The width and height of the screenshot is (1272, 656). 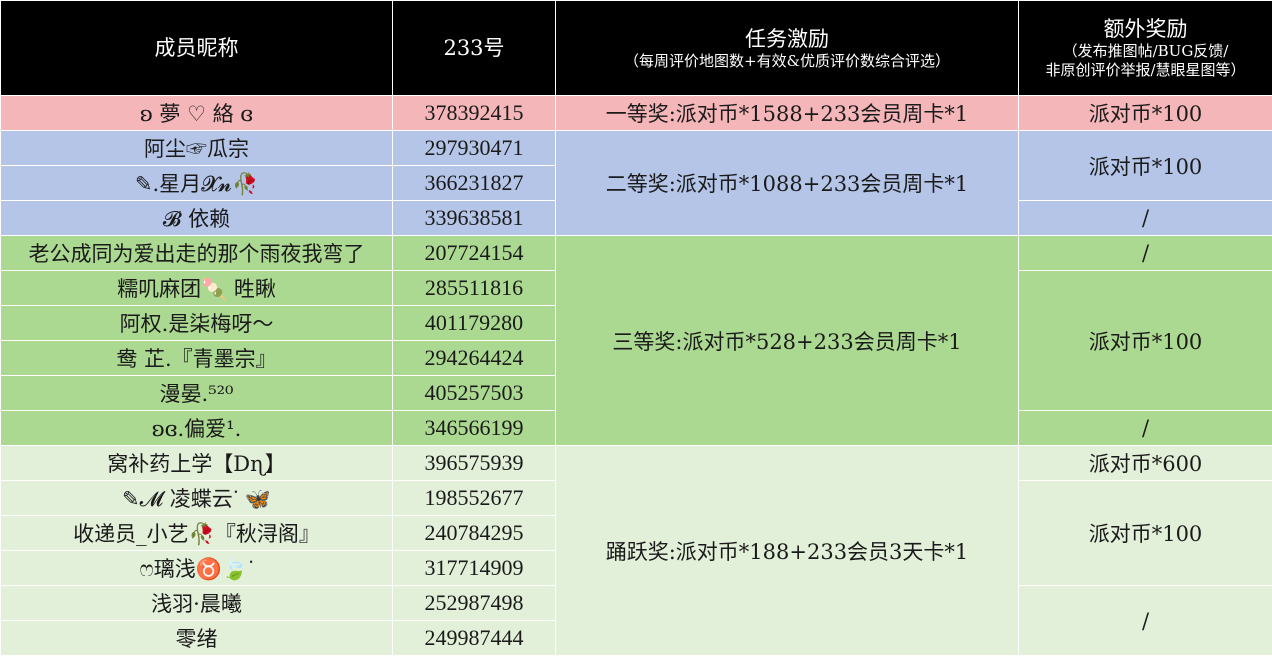 I want to click on header-task: 任务激励 （每周评价地图数+有效&优质评价数综合评选）, so click(x=787, y=48).